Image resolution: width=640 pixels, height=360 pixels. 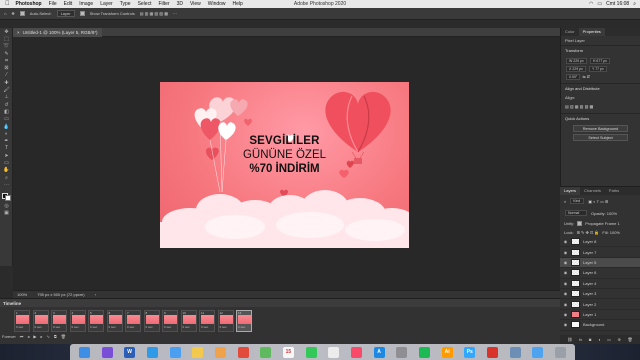 What do you see at coordinates (266, 352) in the screenshot?
I see `maps-icon` at bounding box center [266, 352].